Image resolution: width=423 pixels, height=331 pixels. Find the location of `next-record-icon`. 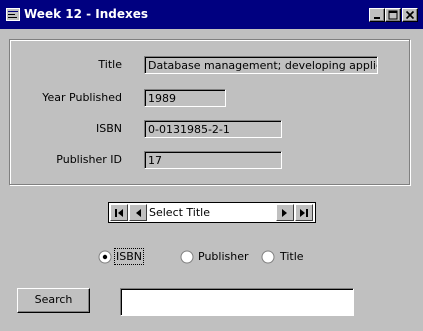

next-record-icon is located at coordinates (284, 213).